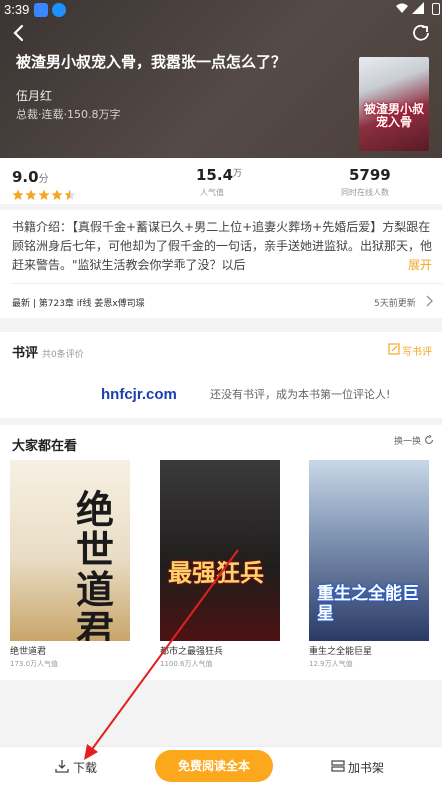  Describe the element at coordinates (369, 550) in the screenshot. I see `recommended-book-cover: 重生之全能巨星` at that location.